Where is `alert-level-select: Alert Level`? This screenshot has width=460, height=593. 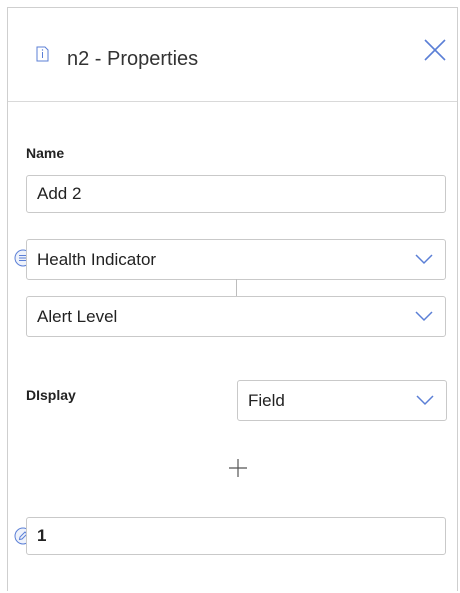
alert-level-select: Alert Level is located at coordinates (236, 316).